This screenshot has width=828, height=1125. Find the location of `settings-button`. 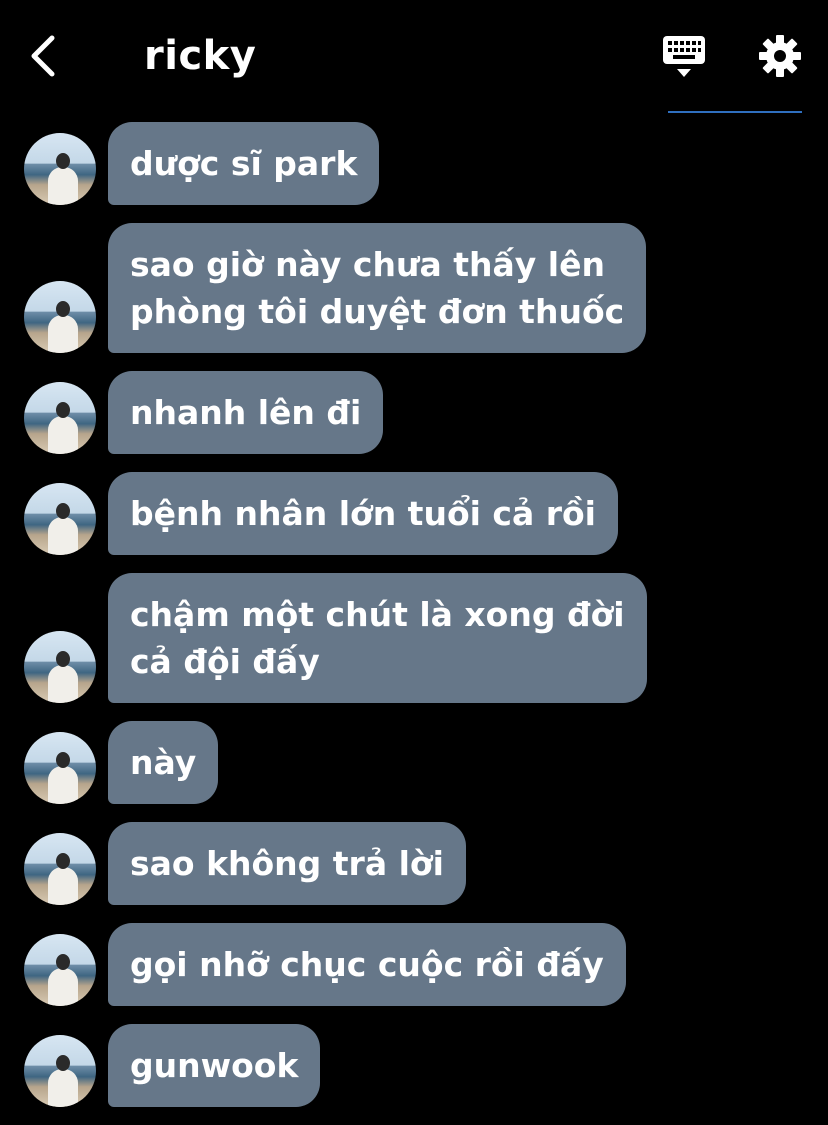

settings-button is located at coordinates (780, 56).